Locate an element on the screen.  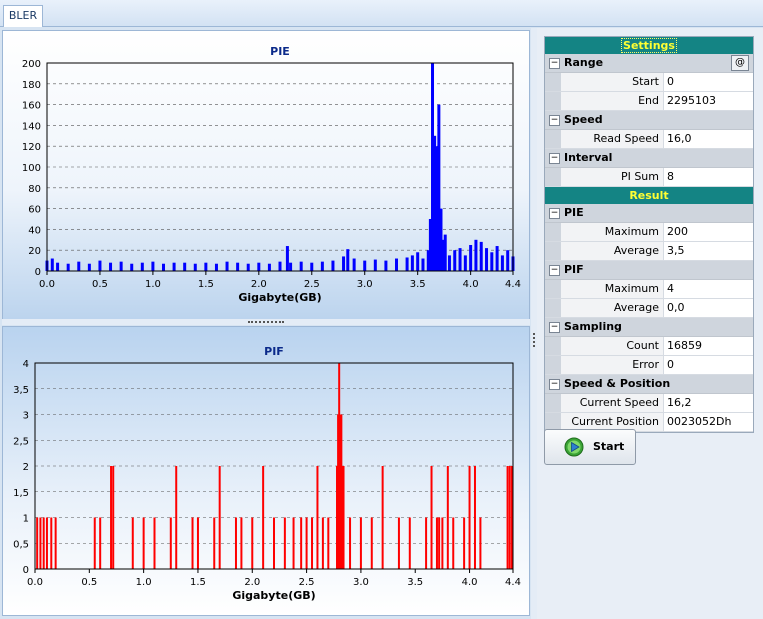
current-position-value: 0023052Dh is located at coordinates (708, 422).